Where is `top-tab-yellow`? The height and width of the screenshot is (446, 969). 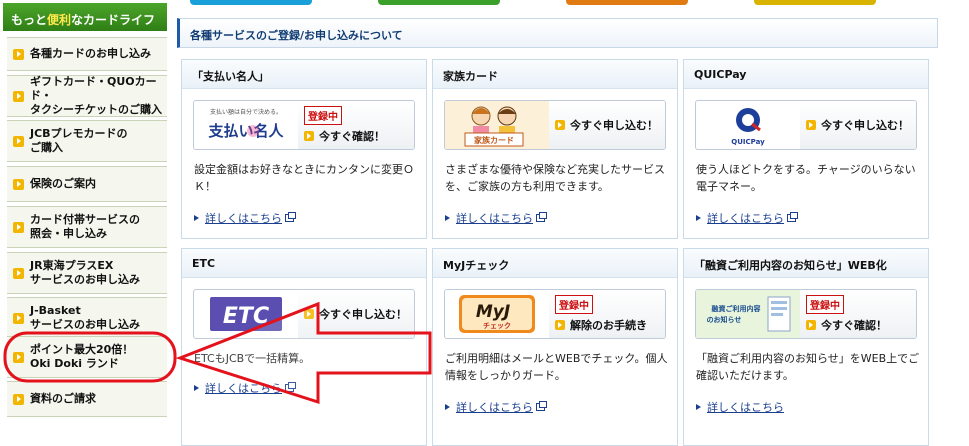 top-tab-yellow is located at coordinates (815, 2).